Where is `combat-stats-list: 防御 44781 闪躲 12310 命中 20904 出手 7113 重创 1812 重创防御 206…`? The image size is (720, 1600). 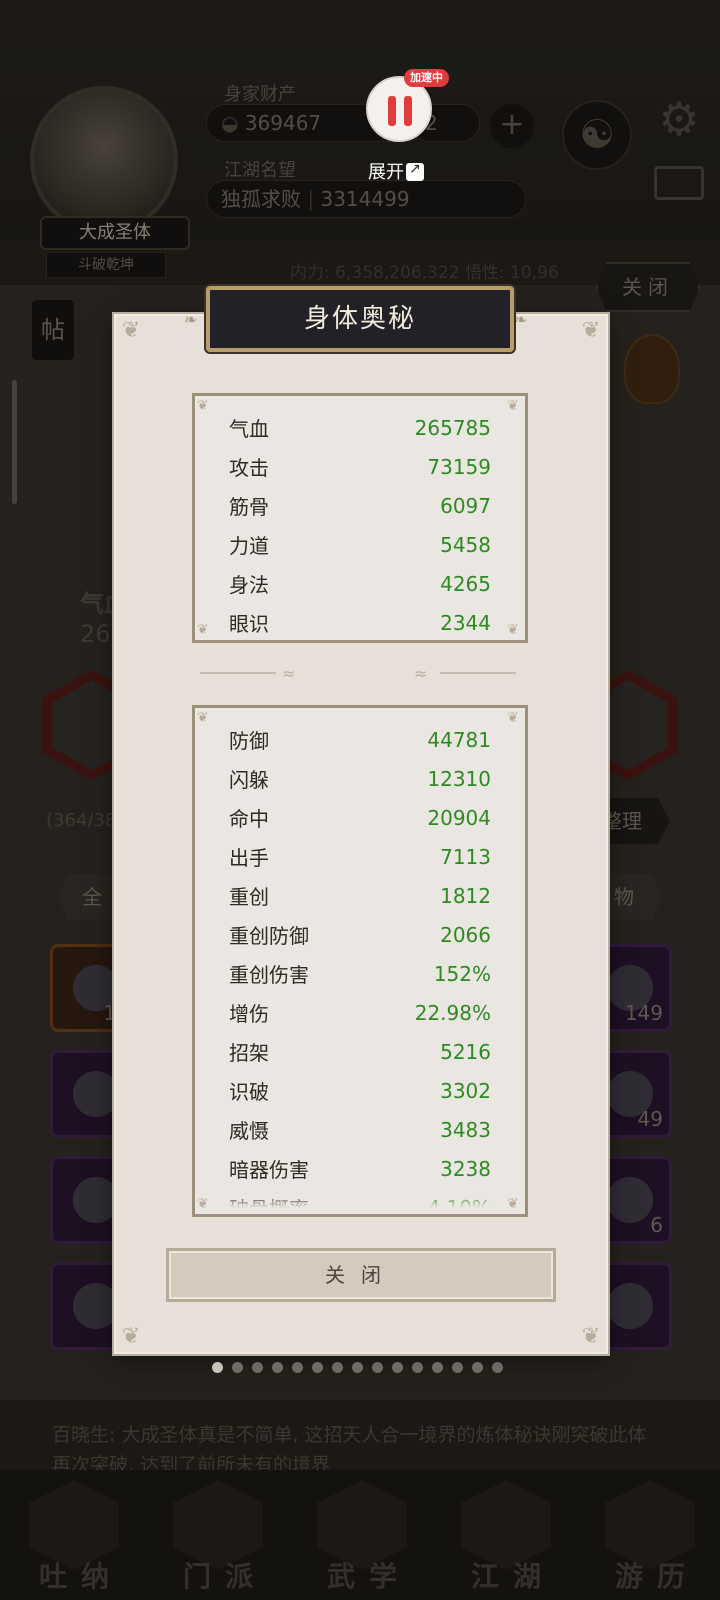 combat-stats-list: 防御 44781 闪躲 12310 命中 20904 出手 7113 重创 1812 重创防御 206… is located at coordinates (360, 967).